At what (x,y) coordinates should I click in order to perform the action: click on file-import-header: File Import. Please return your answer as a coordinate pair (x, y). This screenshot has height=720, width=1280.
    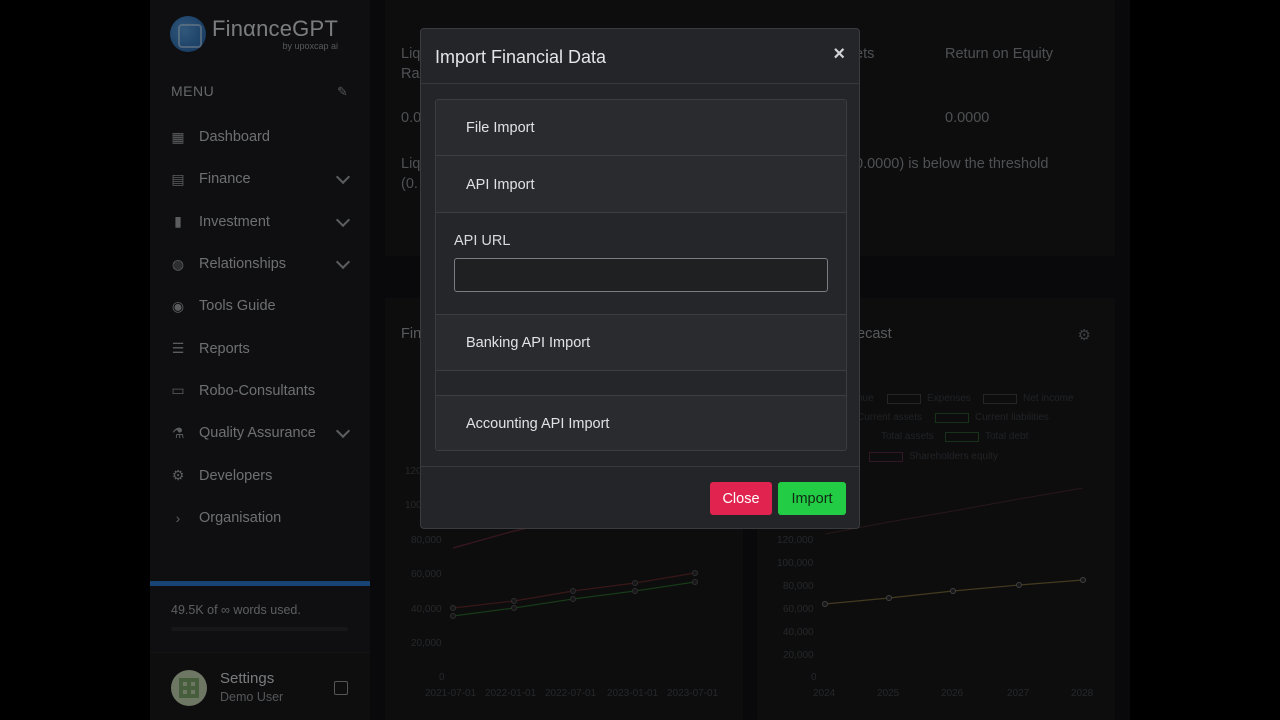
    Looking at the image, I should click on (641, 128).